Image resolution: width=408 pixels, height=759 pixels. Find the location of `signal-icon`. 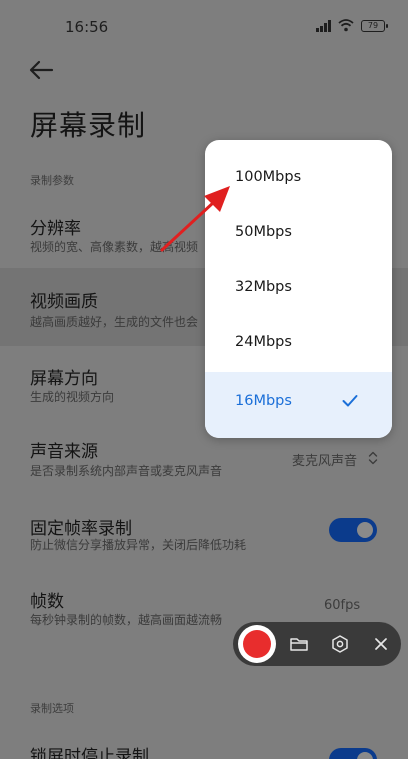

signal-icon is located at coordinates (325, 26).